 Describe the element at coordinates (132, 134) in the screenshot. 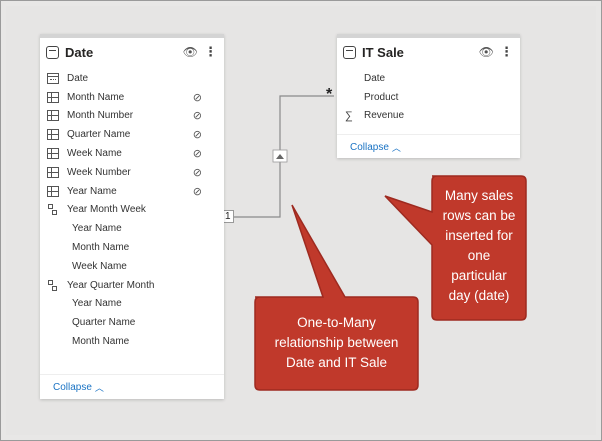

I see `field-quarter-name: Quarter Name ⊘` at that location.